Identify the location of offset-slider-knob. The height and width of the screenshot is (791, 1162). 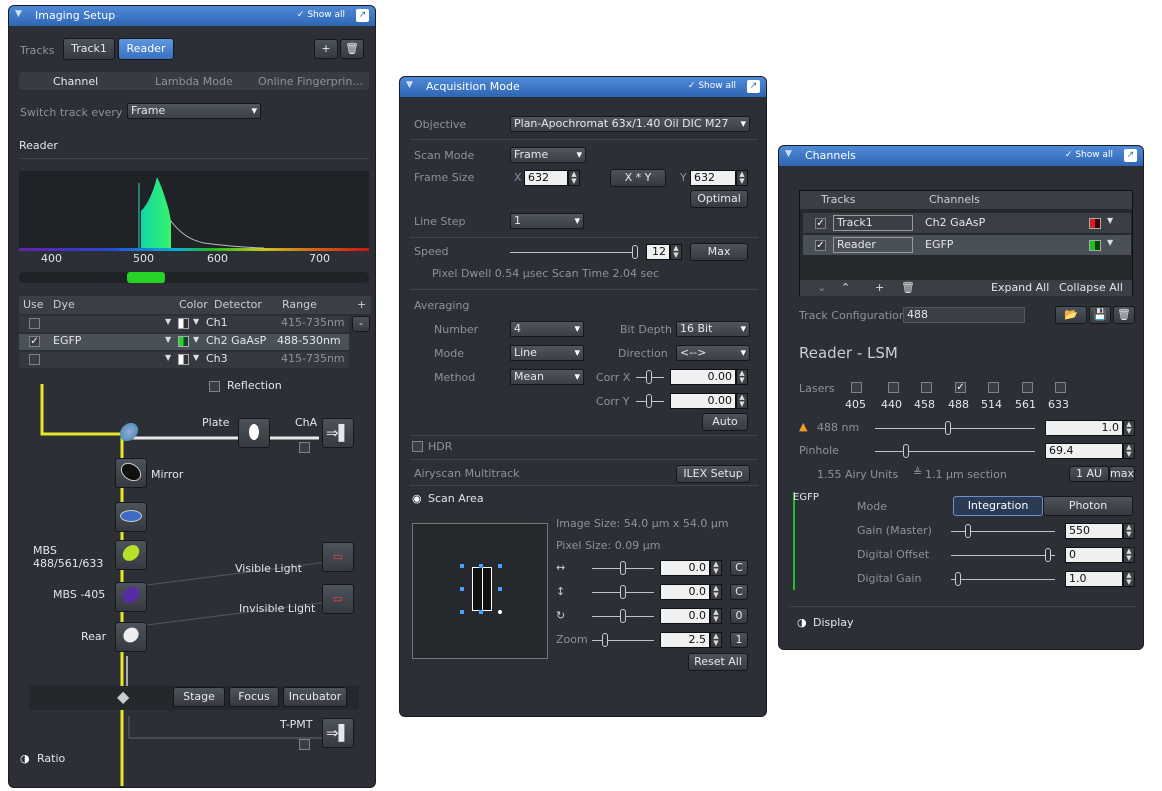
(1048, 555).